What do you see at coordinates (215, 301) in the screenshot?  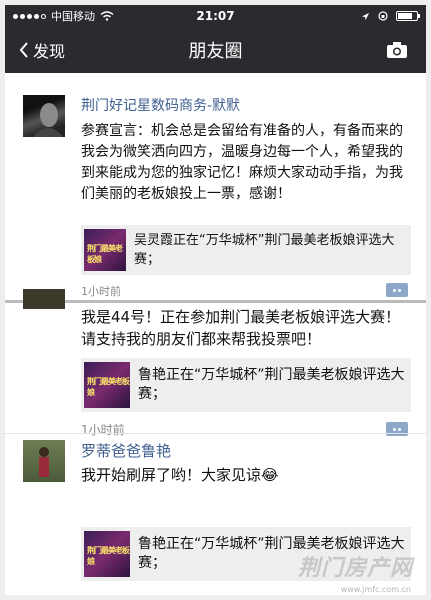 I see `screenshot-seam` at bounding box center [215, 301].